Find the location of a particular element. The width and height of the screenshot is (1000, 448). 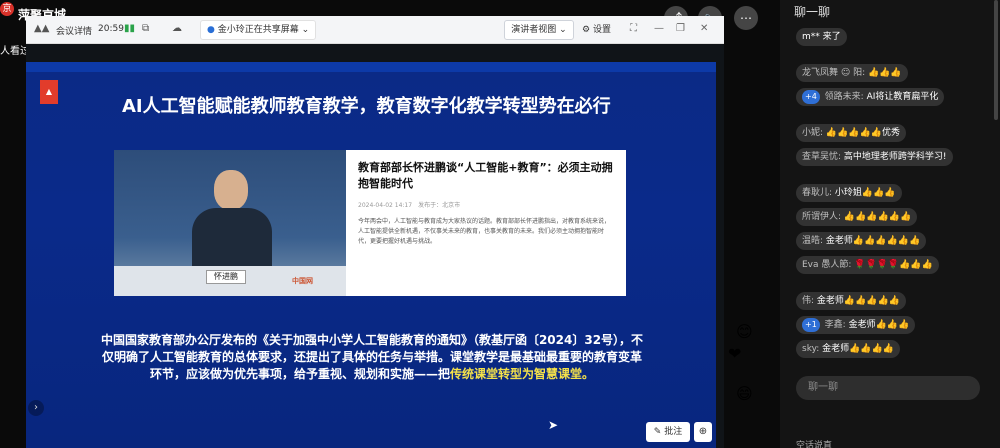

zoom-button: ⊕ is located at coordinates (703, 432).